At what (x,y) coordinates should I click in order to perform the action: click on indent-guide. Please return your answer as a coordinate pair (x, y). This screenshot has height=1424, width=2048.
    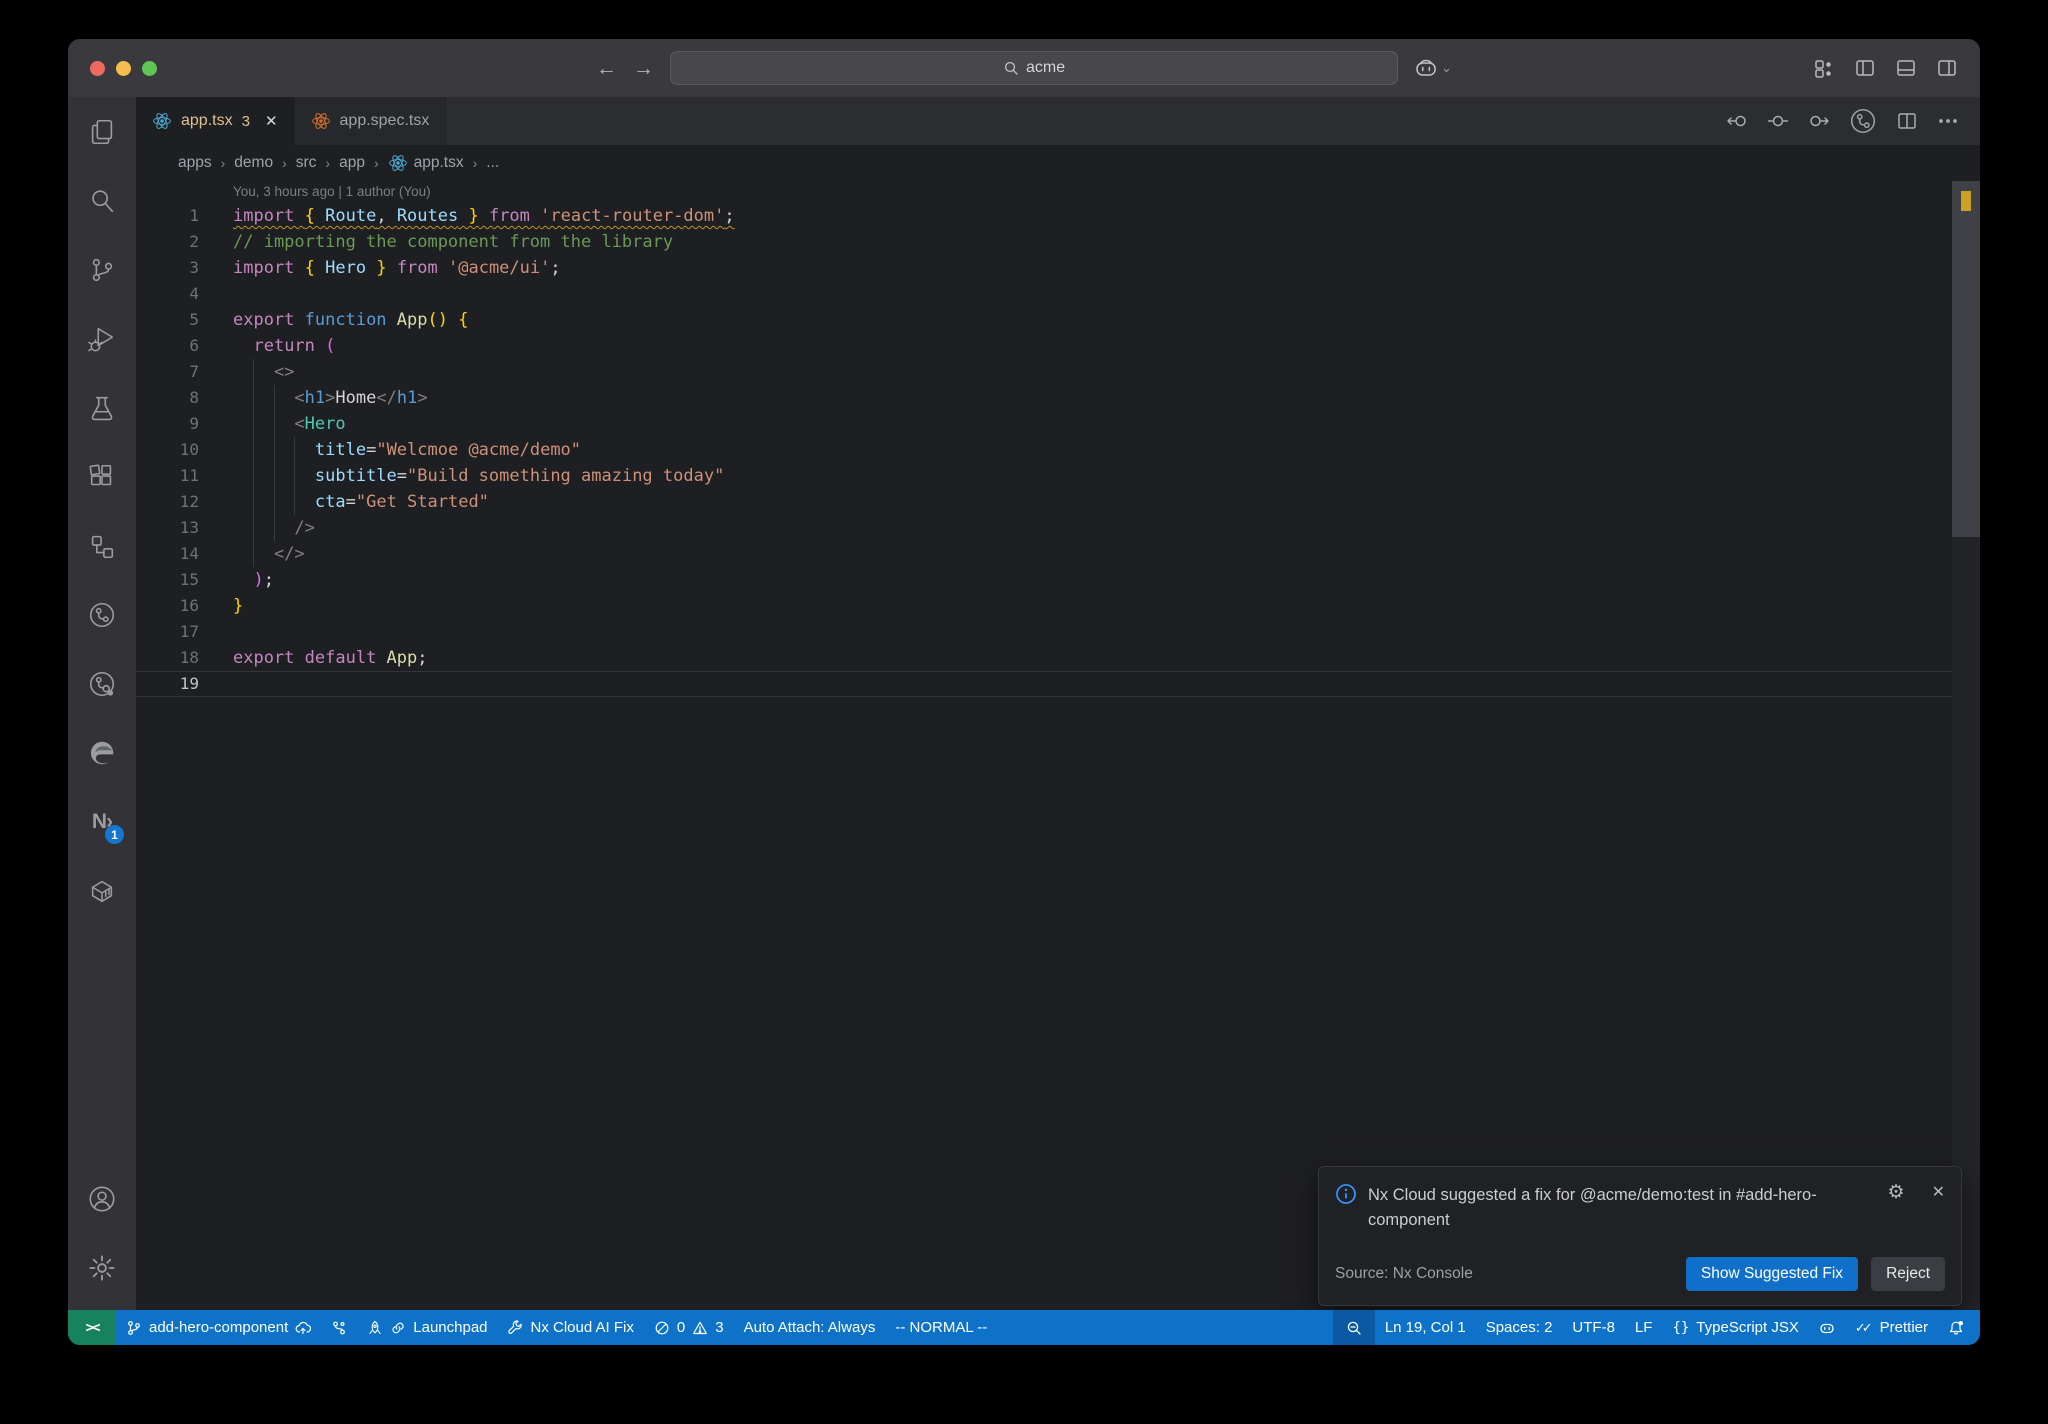
    Looking at the image, I should click on (274, 463).